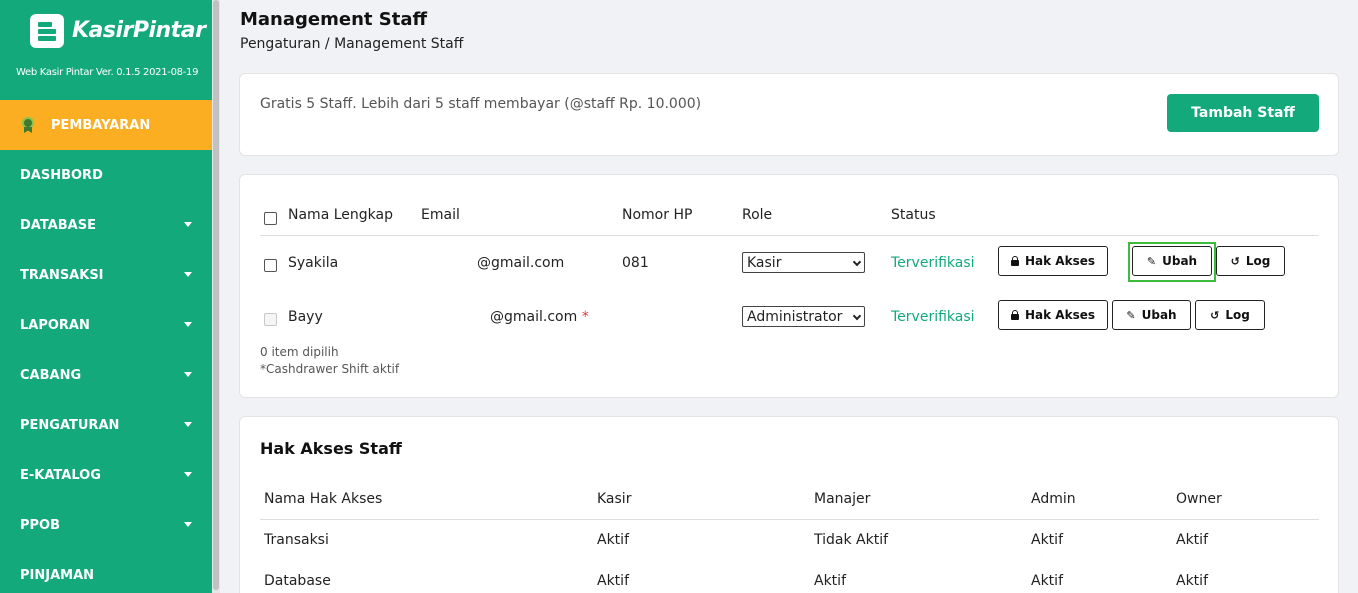 The height and width of the screenshot is (593, 1358). I want to click on sidebar-item-pinjaman: PINJAMAN, so click(106, 571).